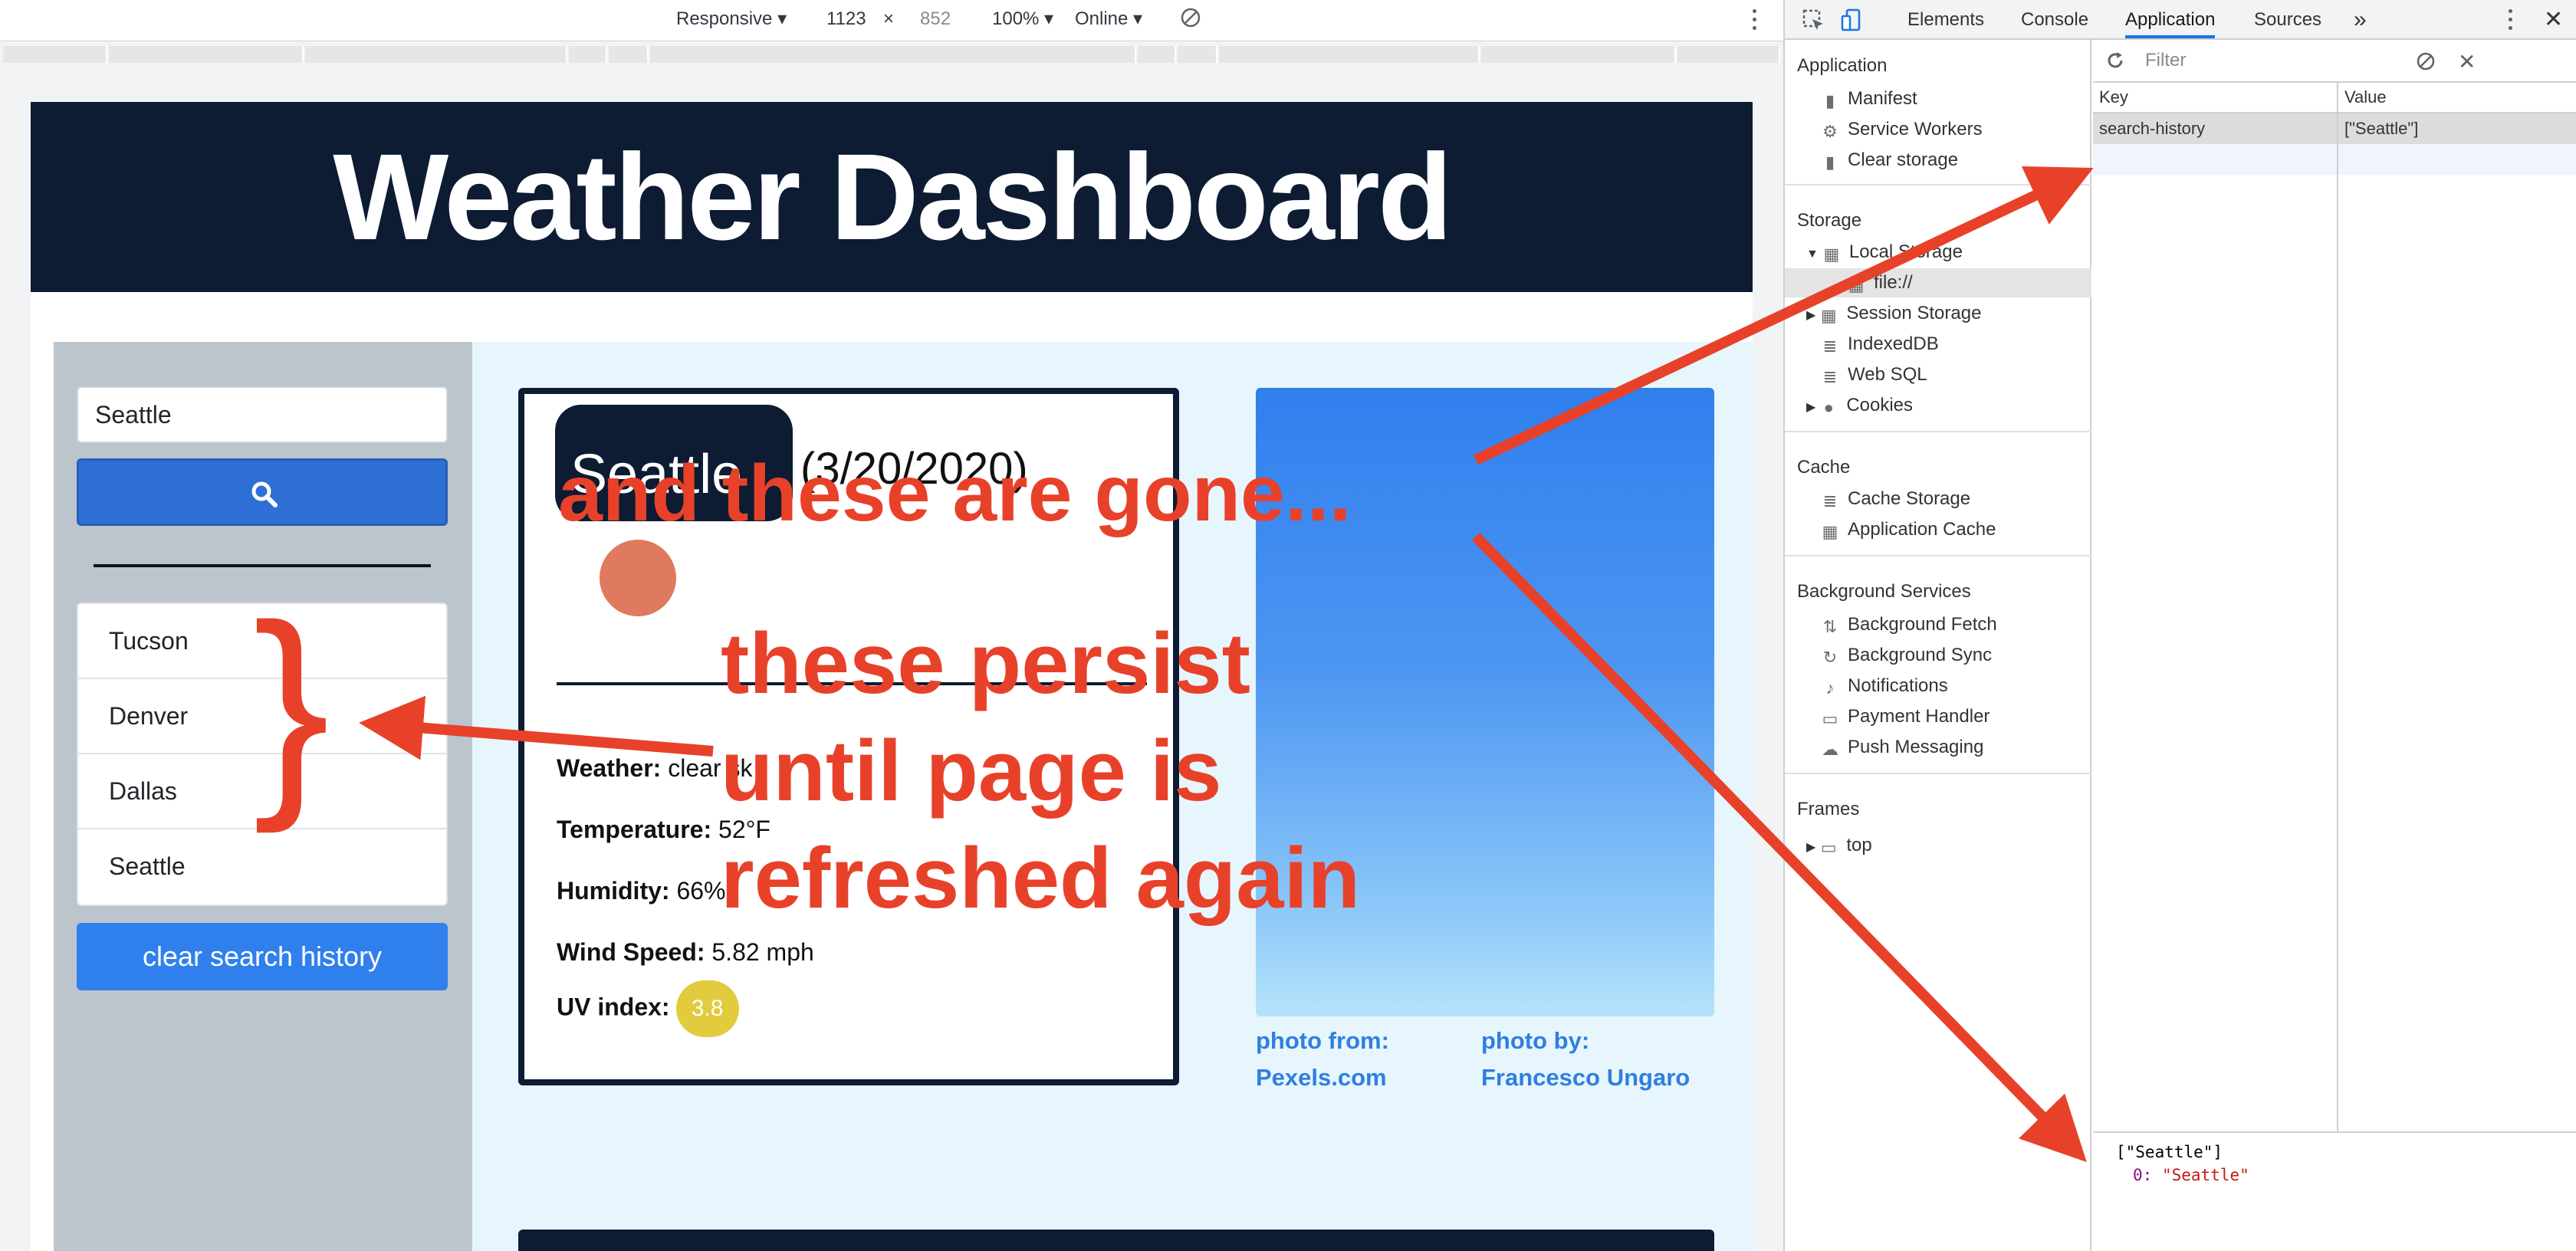  I want to click on devtools-menu-icon, so click(2511, 21).